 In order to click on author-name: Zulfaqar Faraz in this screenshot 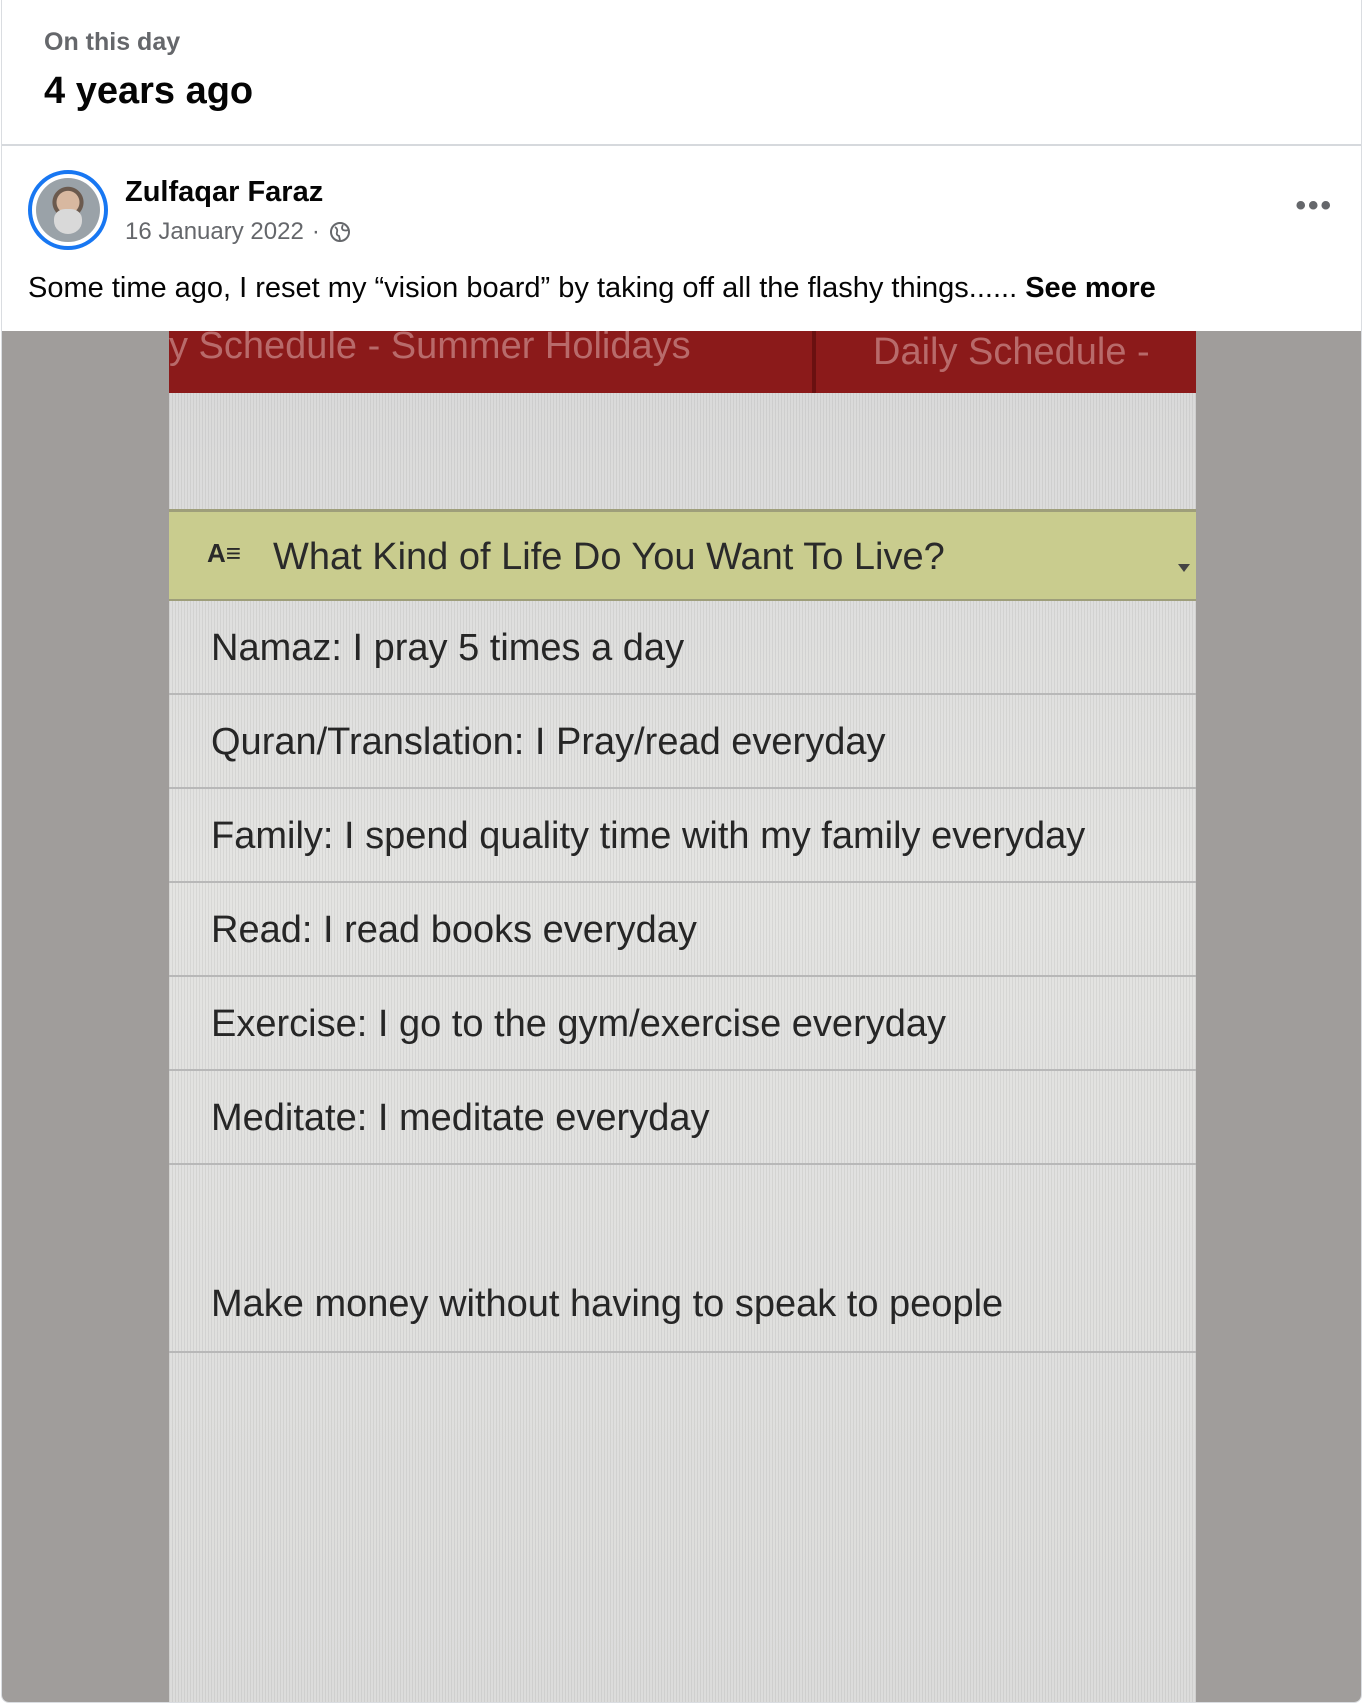, I will do `click(224, 192)`.